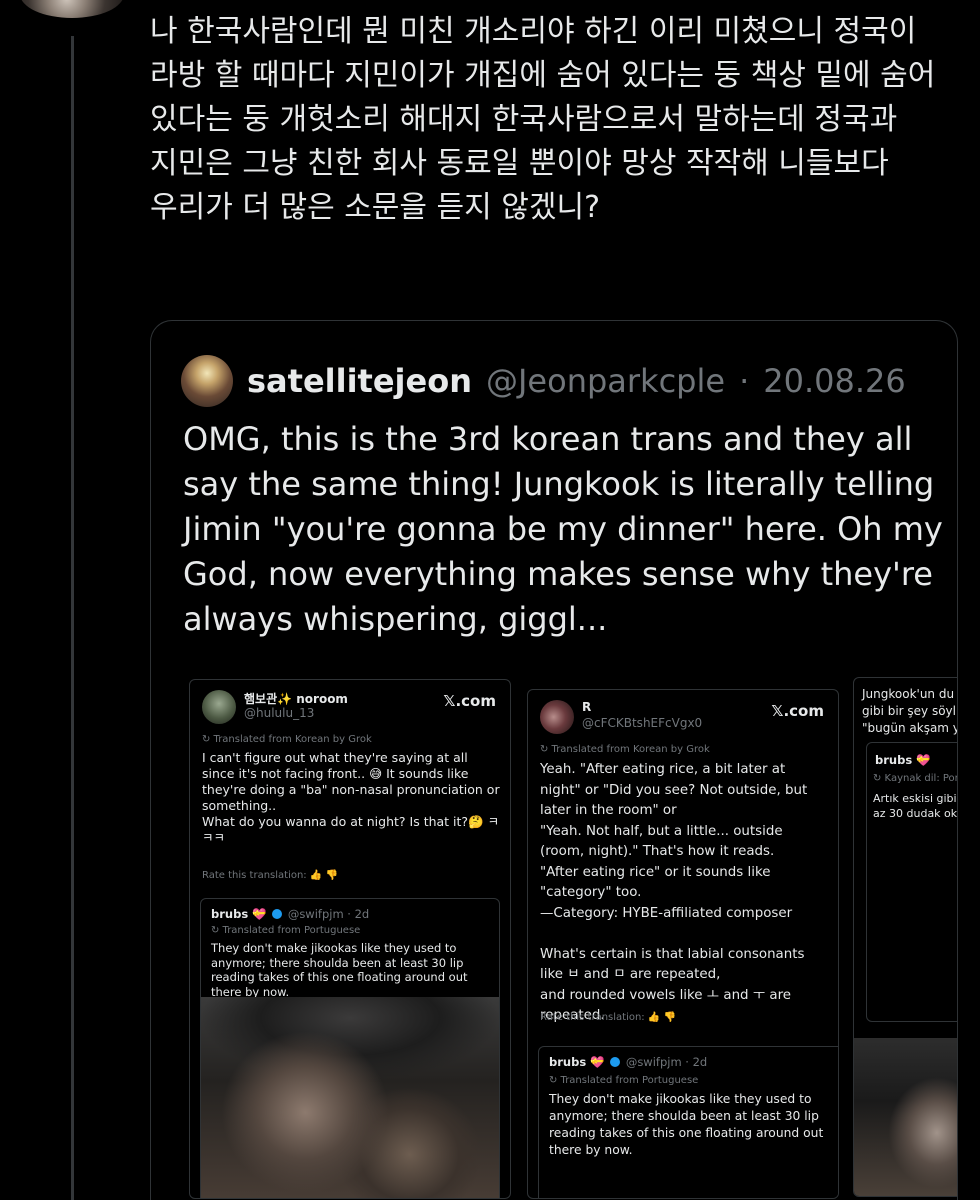  Describe the element at coordinates (350, 710) in the screenshot. I see `card-header: 햄보관✨ noroom @hululu_13 𝕏.com` at that location.